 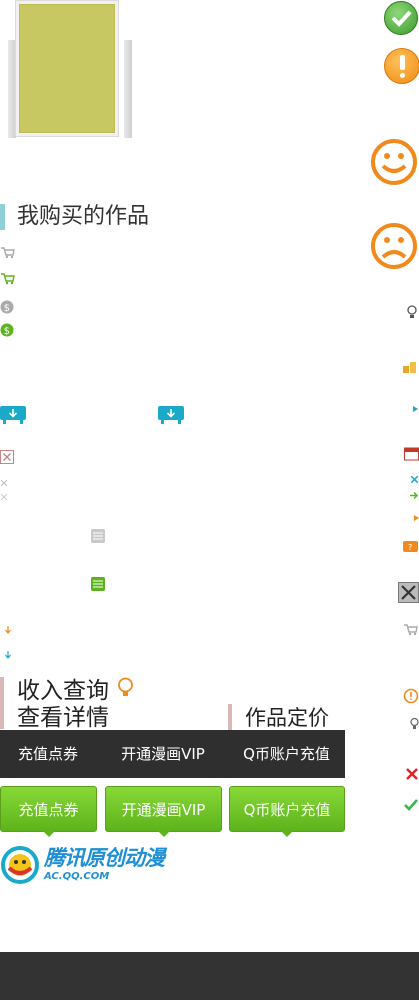 What do you see at coordinates (8, 279) in the screenshot?
I see `cart-green-icon` at bounding box center [8, 279].